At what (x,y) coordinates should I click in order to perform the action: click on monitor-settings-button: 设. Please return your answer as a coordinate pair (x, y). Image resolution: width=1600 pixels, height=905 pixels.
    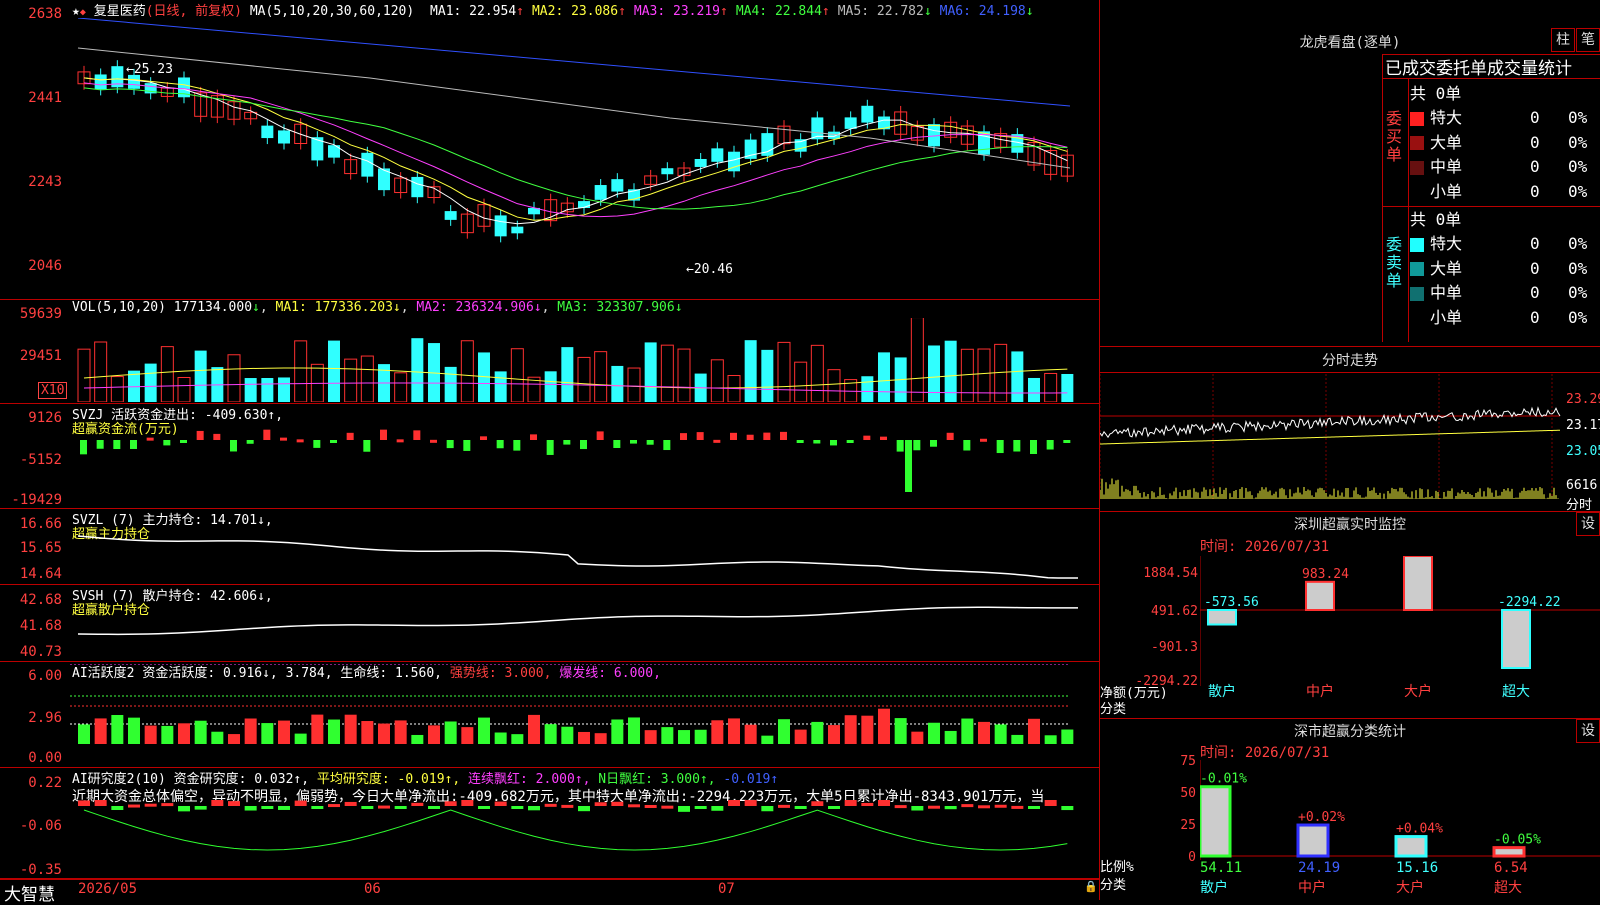
    Looking at the image, I should click on (1588, 524).